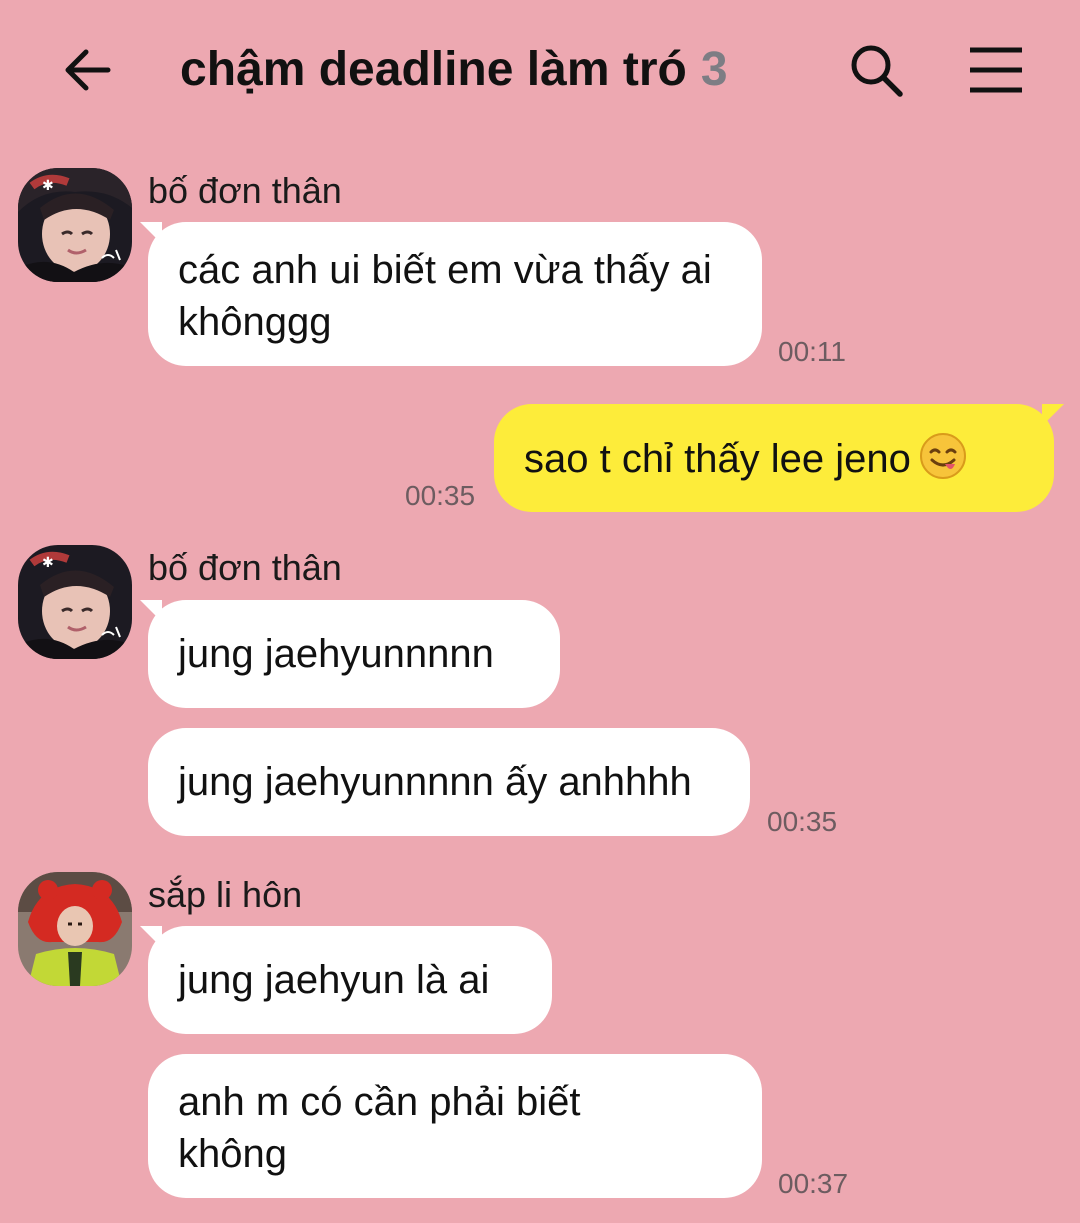 The height and width of the screenshot is (1223, 1080). What do you see at coordinates (812, 351) in the screenshot?
I see `message-time: 00:11` at bounding box center [812, 351].